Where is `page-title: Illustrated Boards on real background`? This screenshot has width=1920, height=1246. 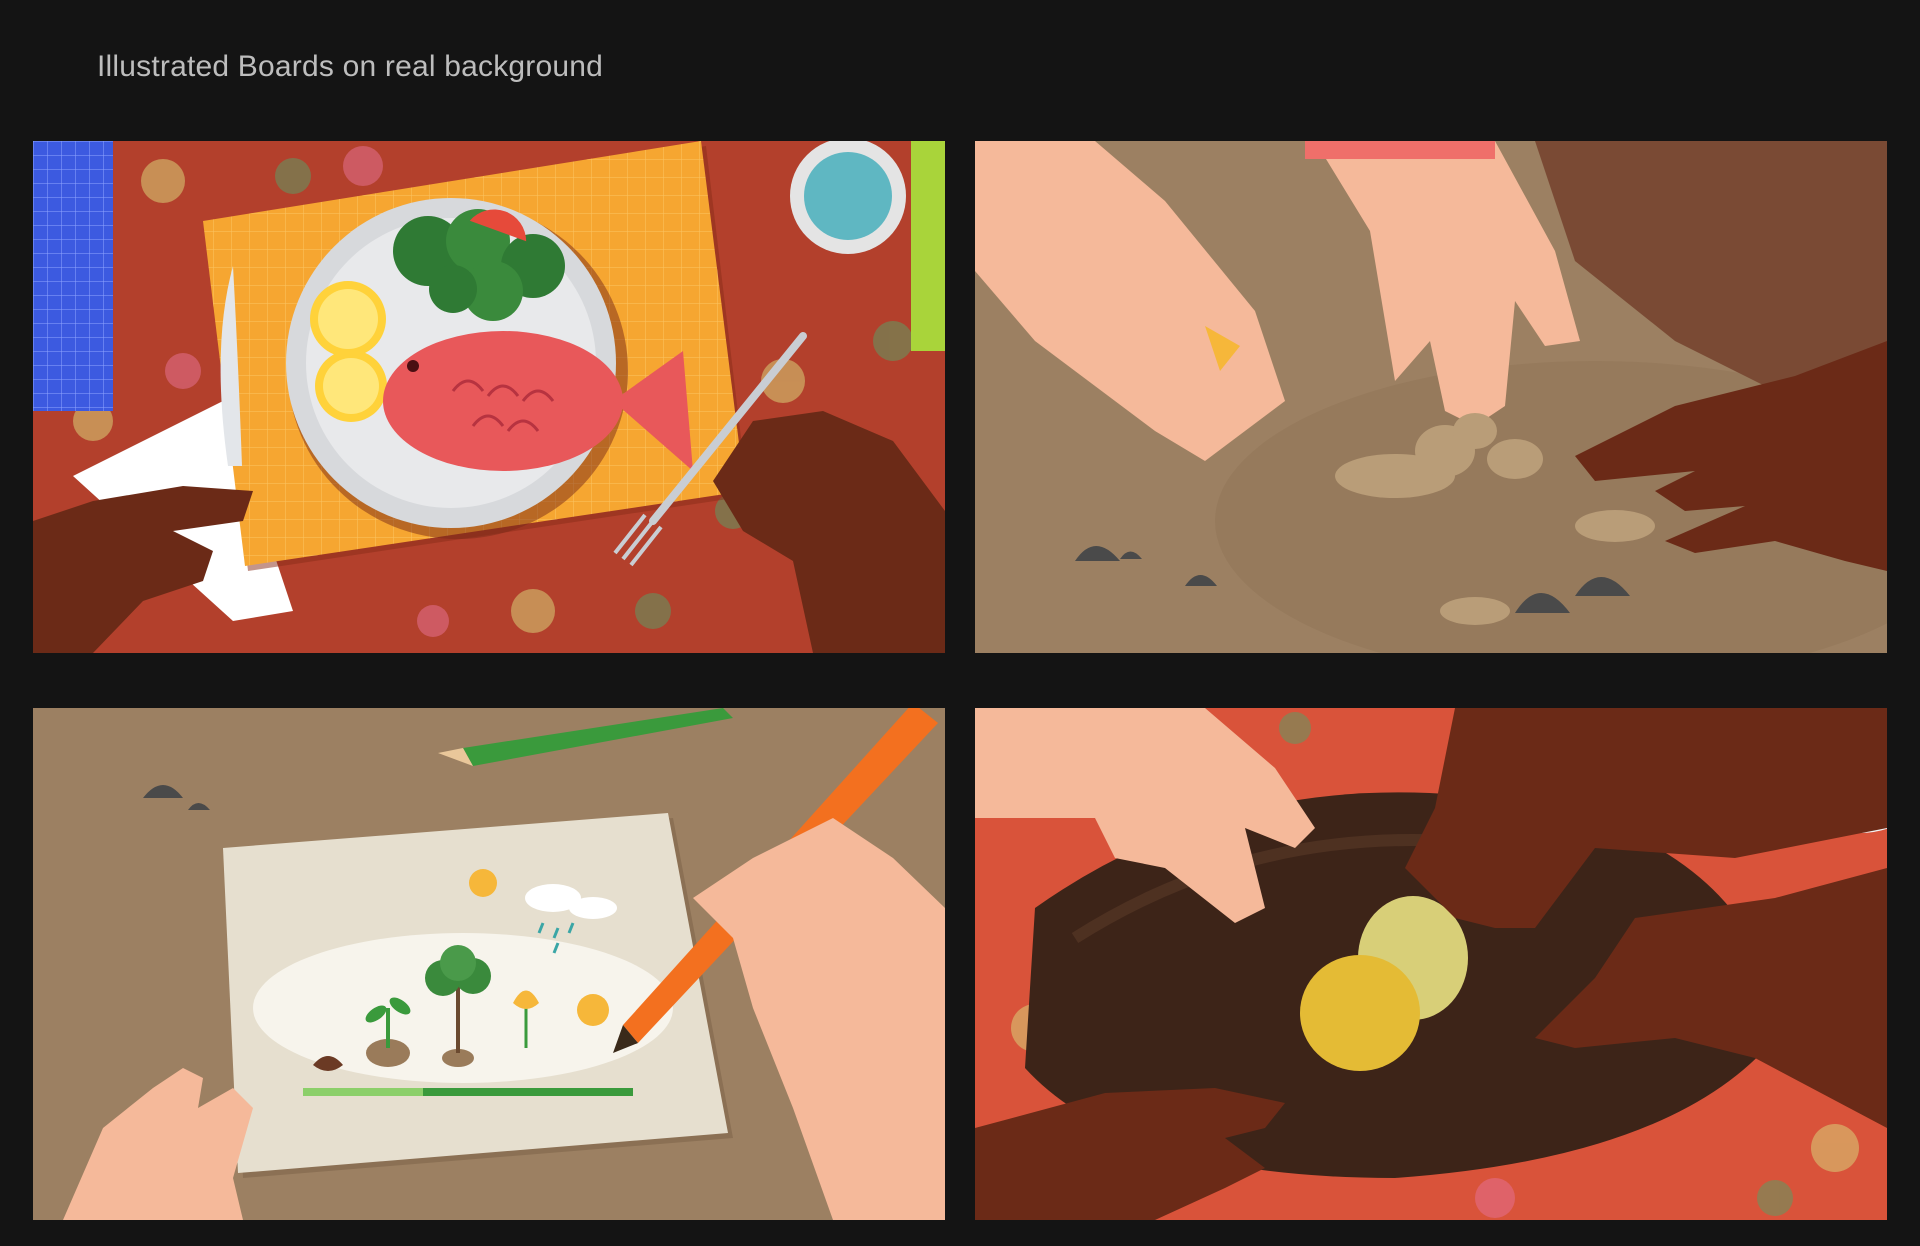
page-title: Illustrated Boards on real background is located at coordinates (350, 66).